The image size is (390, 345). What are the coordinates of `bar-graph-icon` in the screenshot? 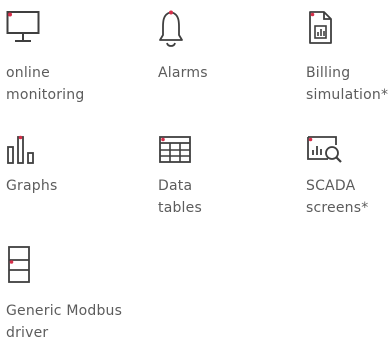 It's located at (20, 149).